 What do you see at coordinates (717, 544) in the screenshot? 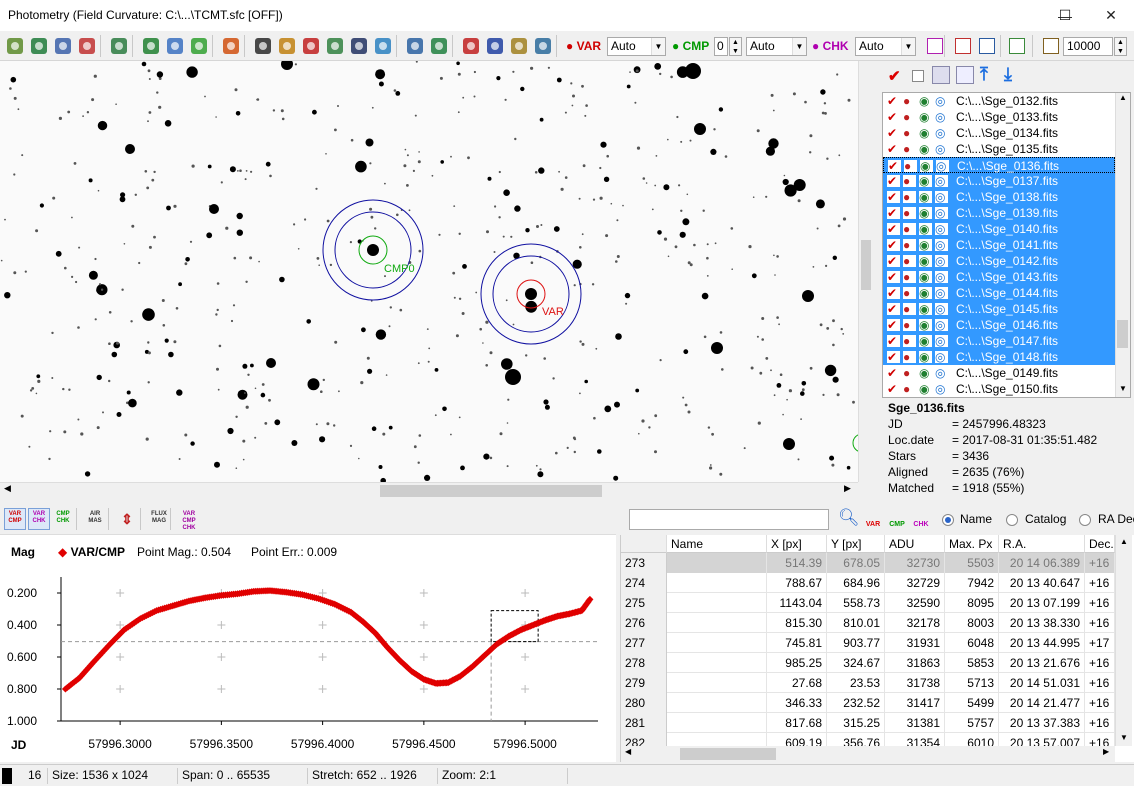
I see `column-header: Name` at bounding box center [717, 544].